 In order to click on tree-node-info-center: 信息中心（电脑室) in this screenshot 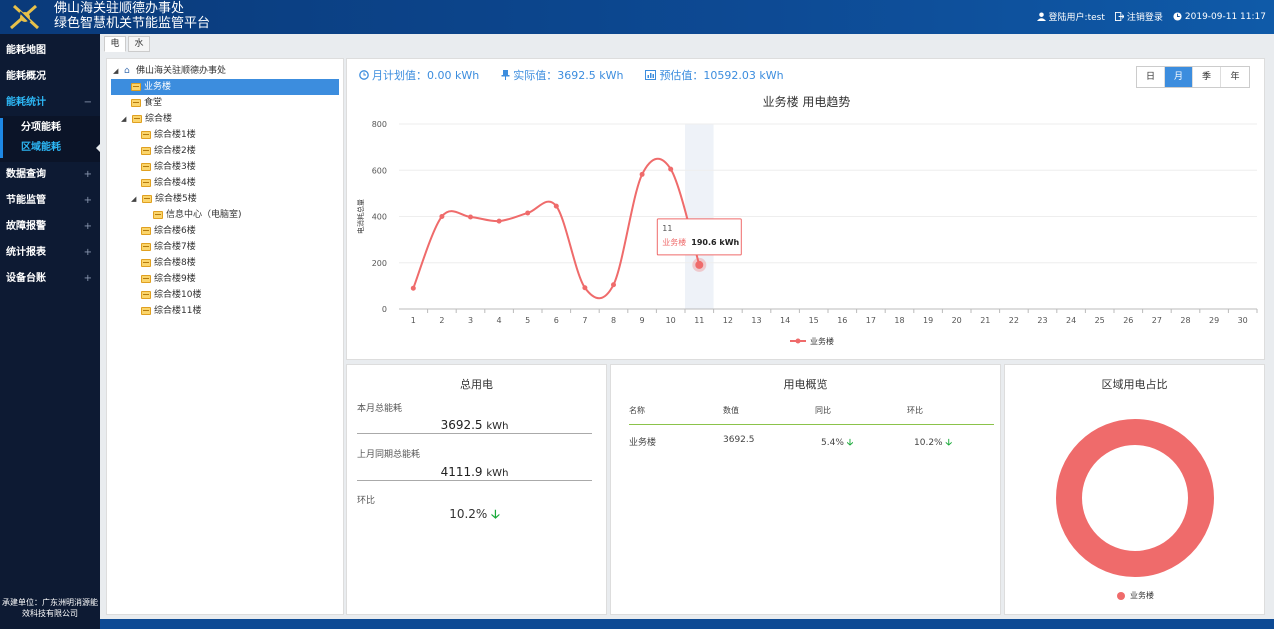, I will do `click(197, 215)`.